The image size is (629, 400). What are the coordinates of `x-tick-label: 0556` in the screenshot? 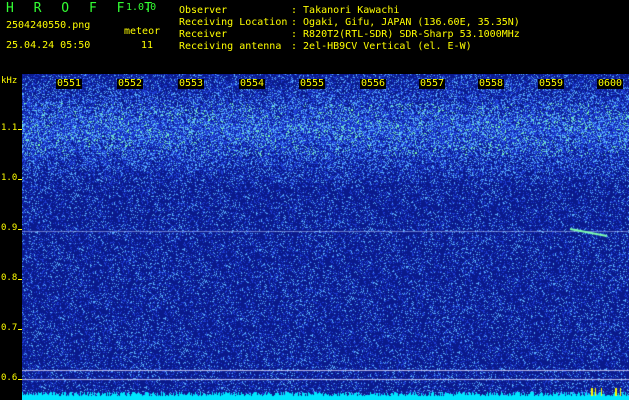 It's located at (373, 83).